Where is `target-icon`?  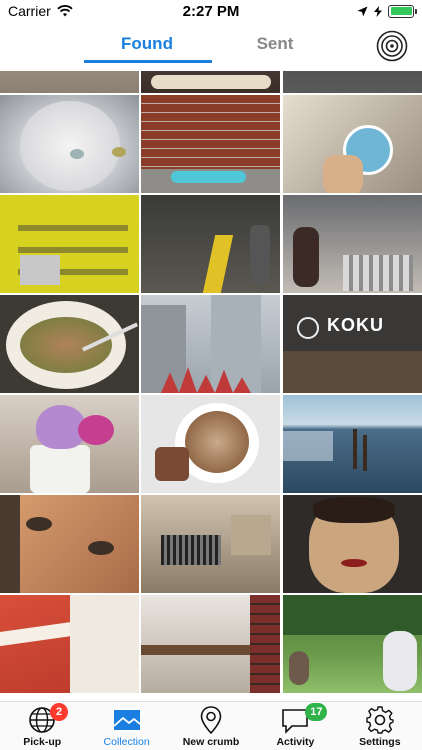 target-icon is located at coordinates (392, 46).